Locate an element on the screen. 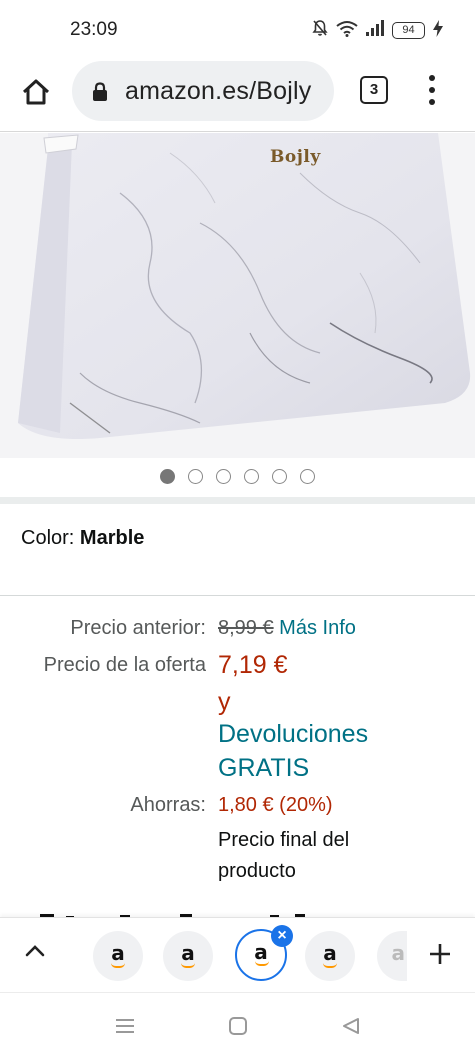 This screenshot has width=475, height=1056. new-tab-button is located at coordinates (440, 955).